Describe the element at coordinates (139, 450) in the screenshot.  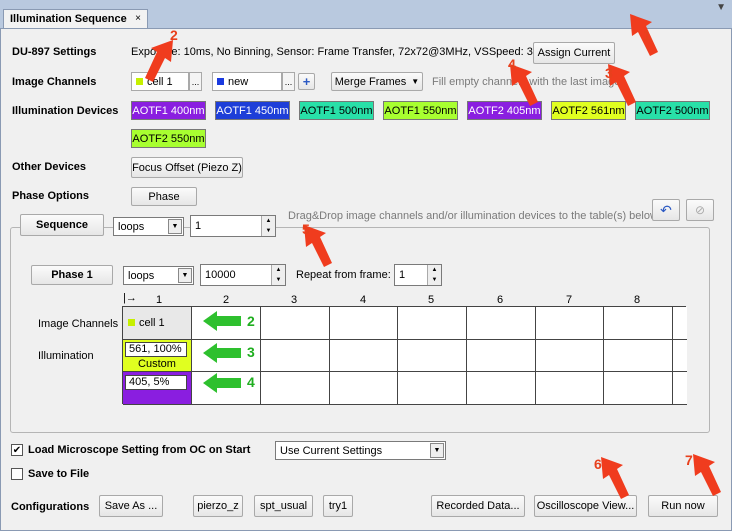
I see `load-setting-label: Load Microscope Setting from OC on Start` at that location.